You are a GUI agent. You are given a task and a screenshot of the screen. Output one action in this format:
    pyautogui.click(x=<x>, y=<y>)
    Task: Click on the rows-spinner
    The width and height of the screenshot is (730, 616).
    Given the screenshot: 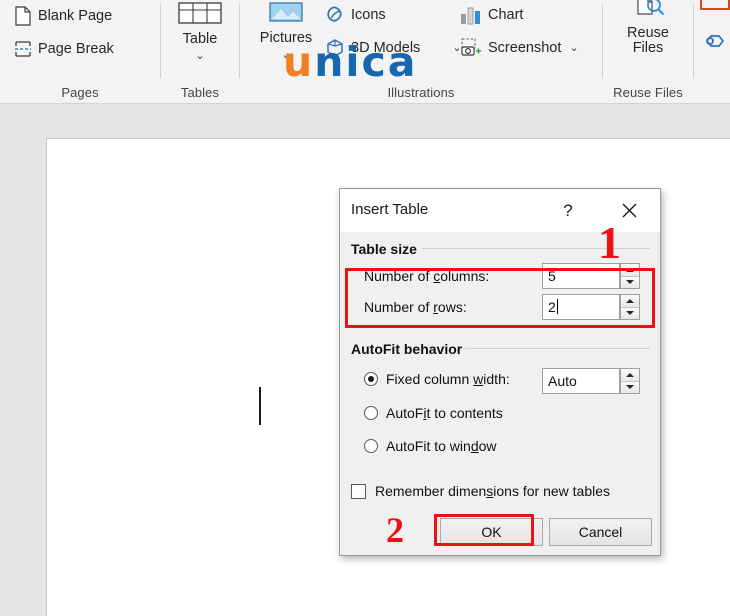 What is the action you would take?
    pyautogui.click(x=630, y=307)
    